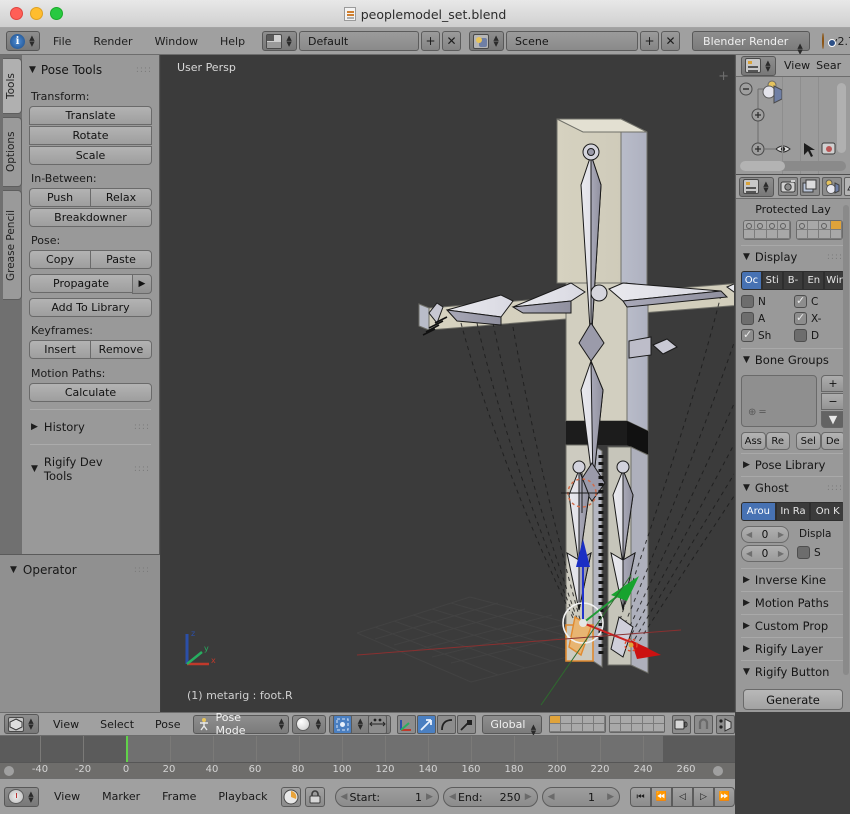 Image resolution: width=850 pixels, height=814 pixels. Describe the element at coordinates (407, 724) in the screenshot. I see `manipulator-toggle-icon` at that location.